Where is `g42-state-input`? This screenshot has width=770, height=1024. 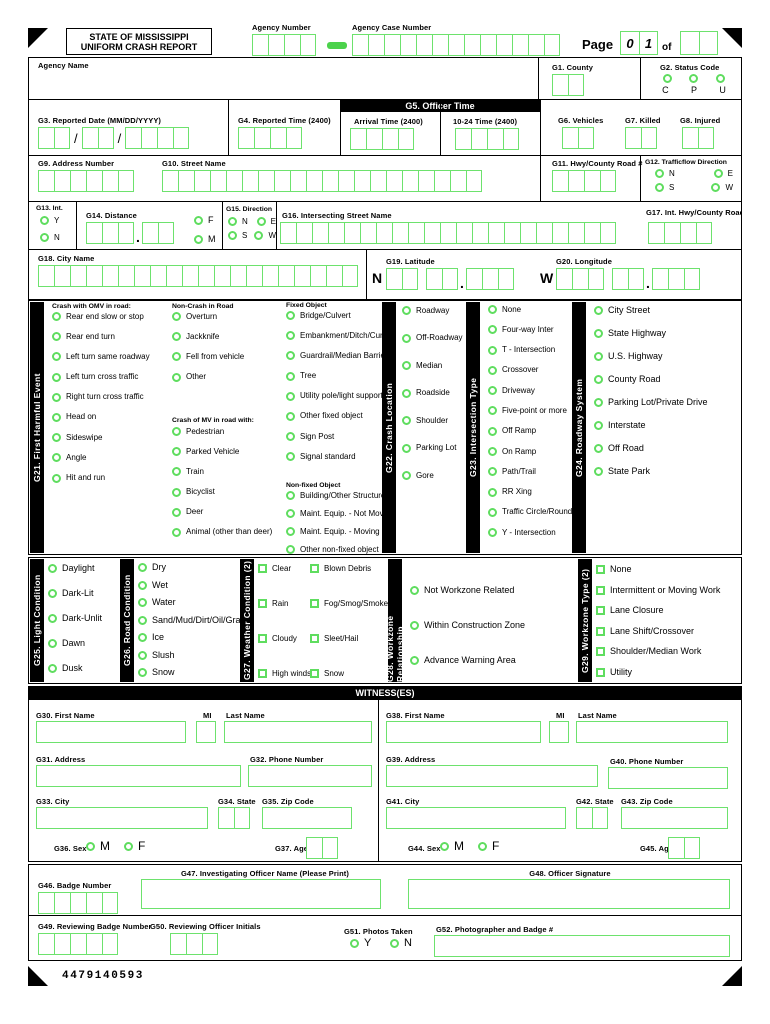 g42-state-input is located at coordinates (592, 818).